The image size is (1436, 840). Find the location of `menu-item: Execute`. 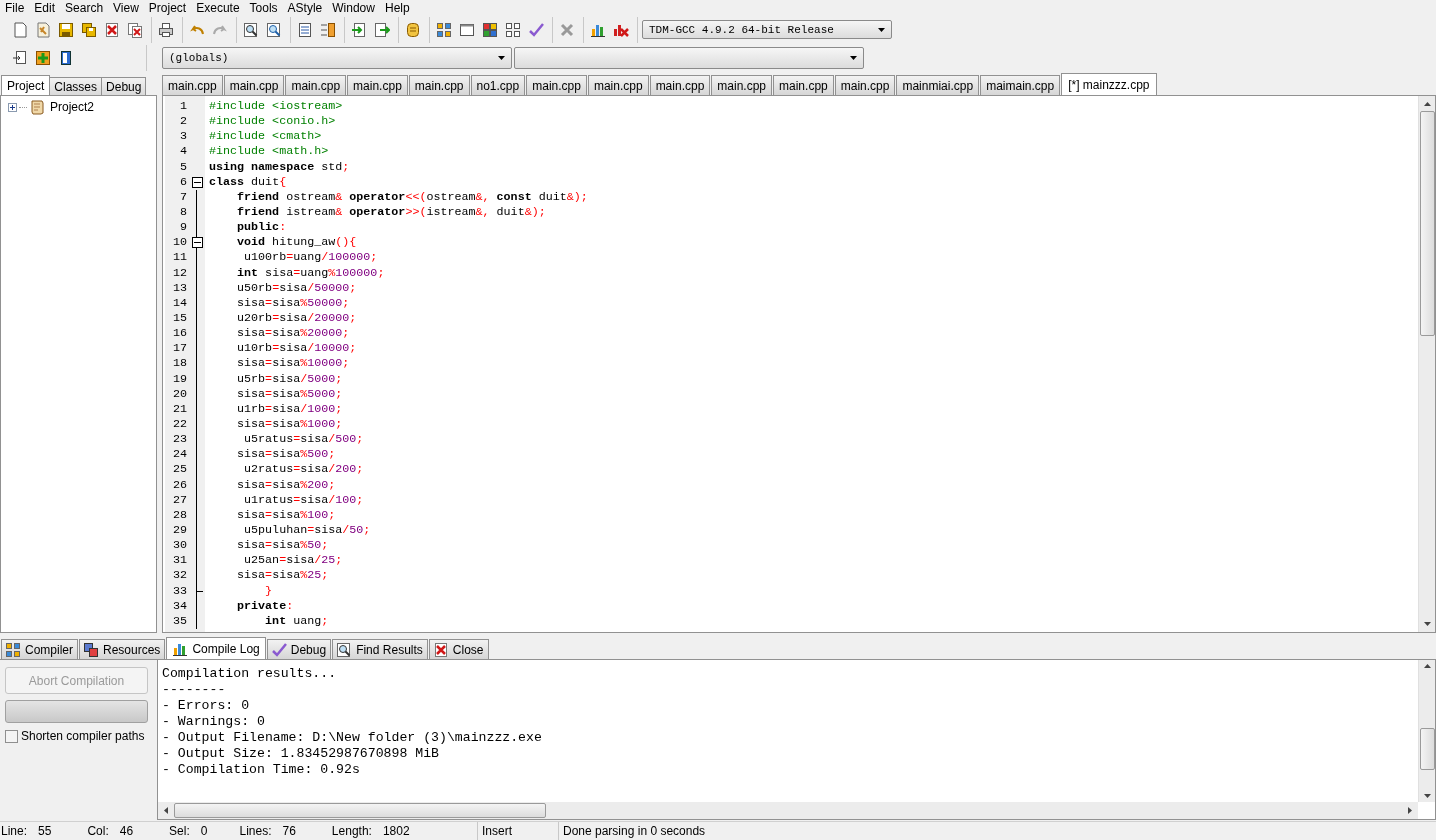

menu-item: Execute is located at coordinates (218, 7).